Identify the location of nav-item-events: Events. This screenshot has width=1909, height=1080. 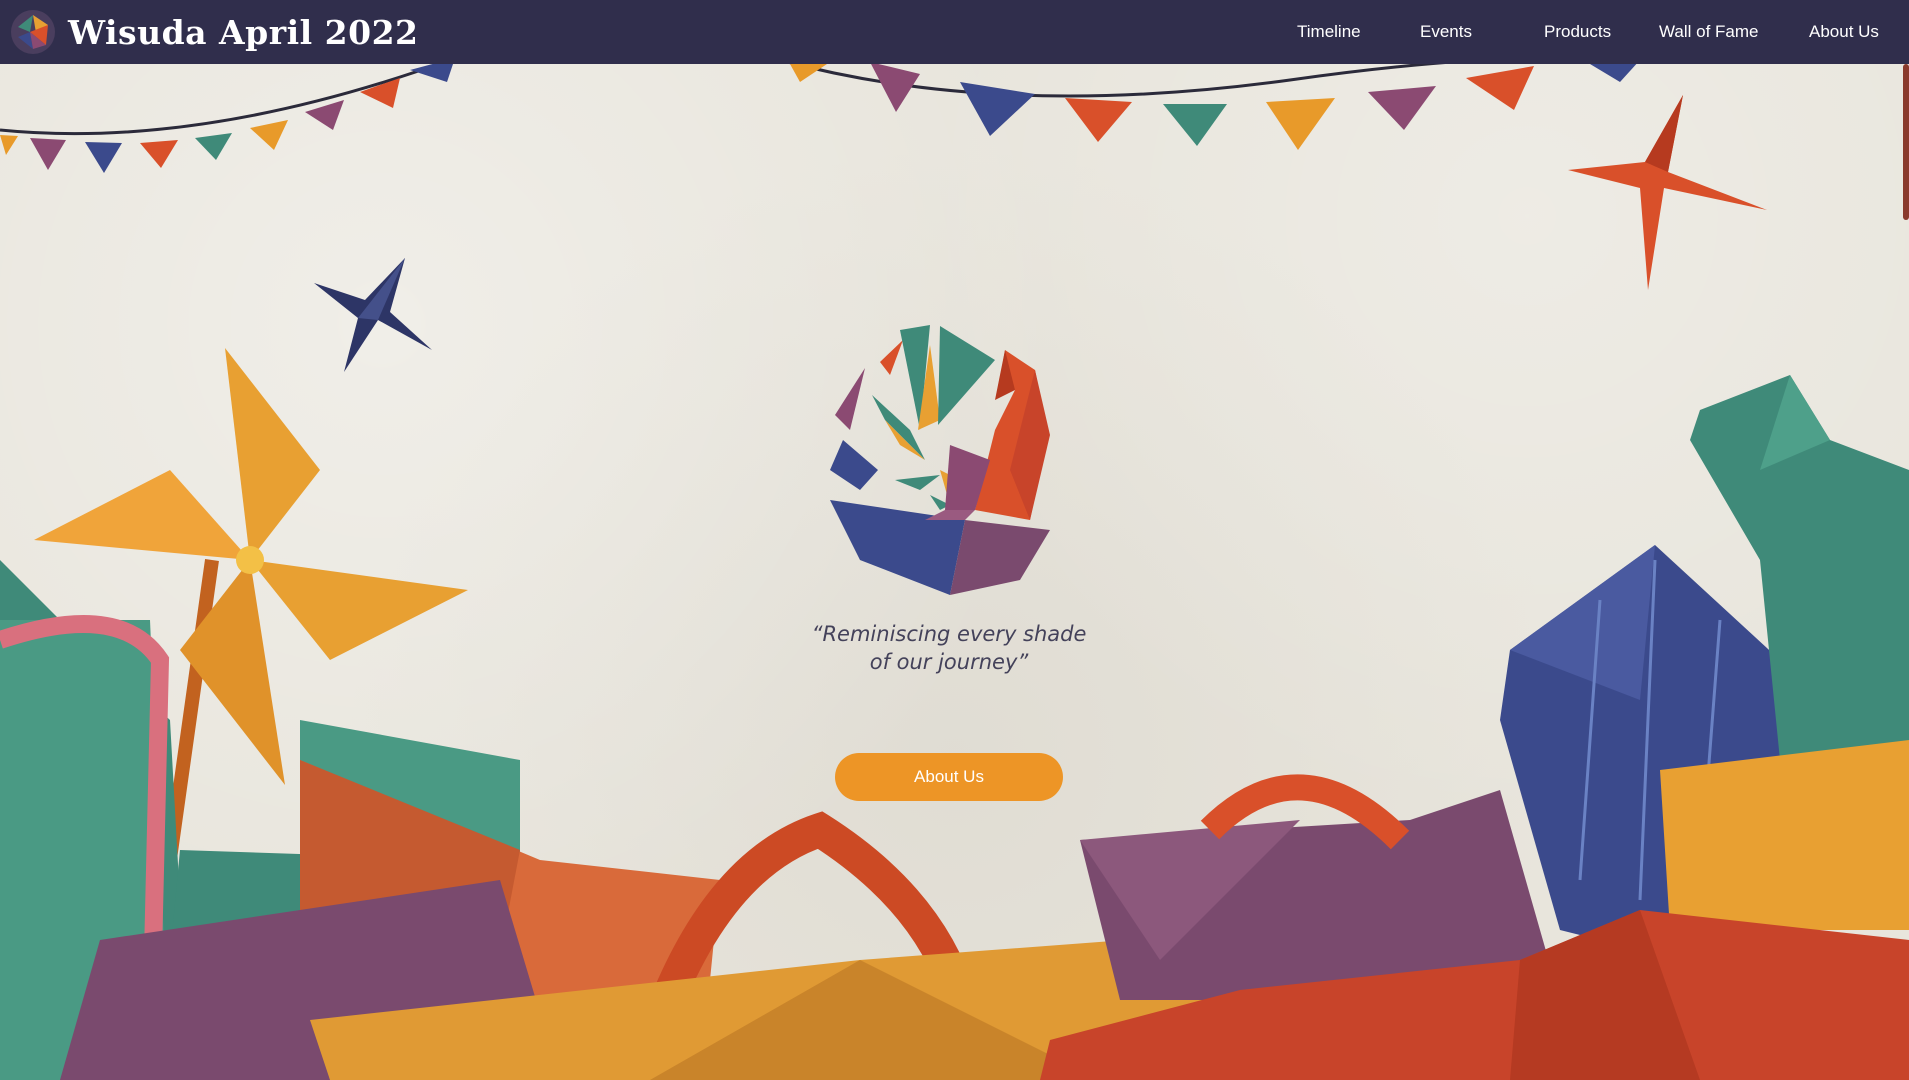
(1446, 32).